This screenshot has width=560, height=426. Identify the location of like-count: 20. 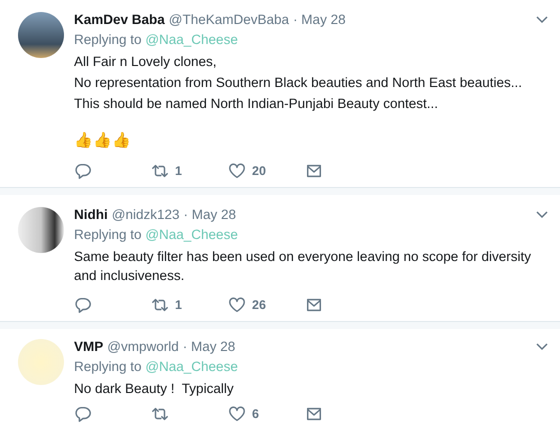
(259, 171).